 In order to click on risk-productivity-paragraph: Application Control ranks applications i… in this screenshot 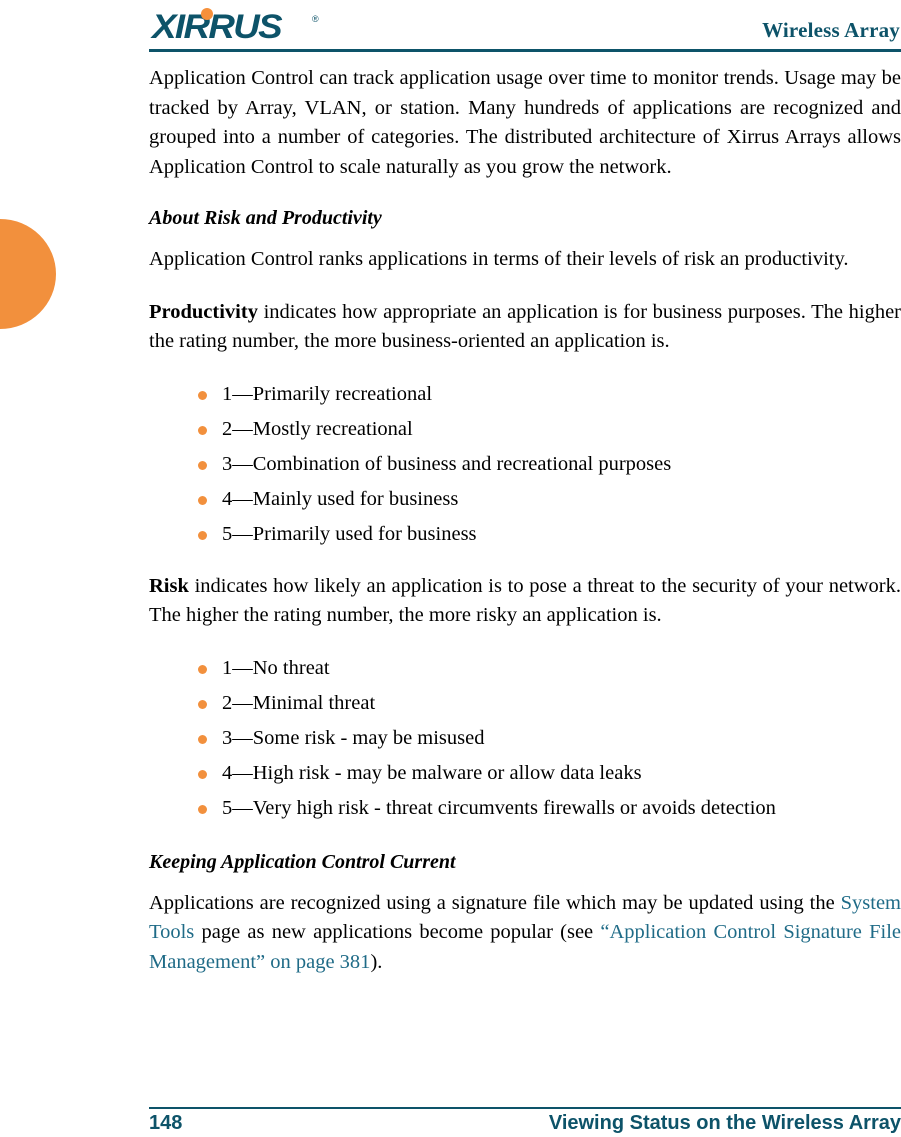, I will do `click(499, 259)`.